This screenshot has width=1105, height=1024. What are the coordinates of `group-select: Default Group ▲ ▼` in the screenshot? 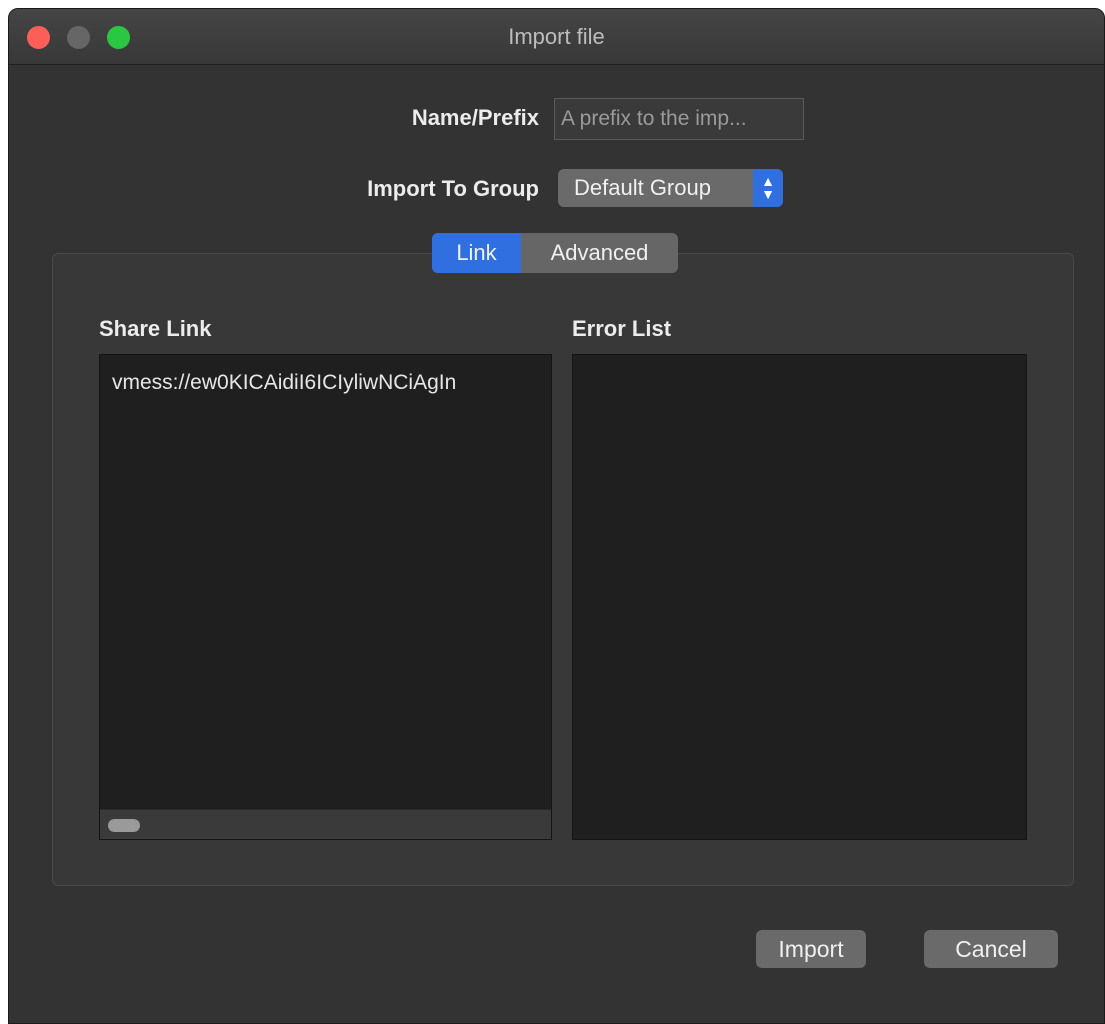 It's located at (670, 188).